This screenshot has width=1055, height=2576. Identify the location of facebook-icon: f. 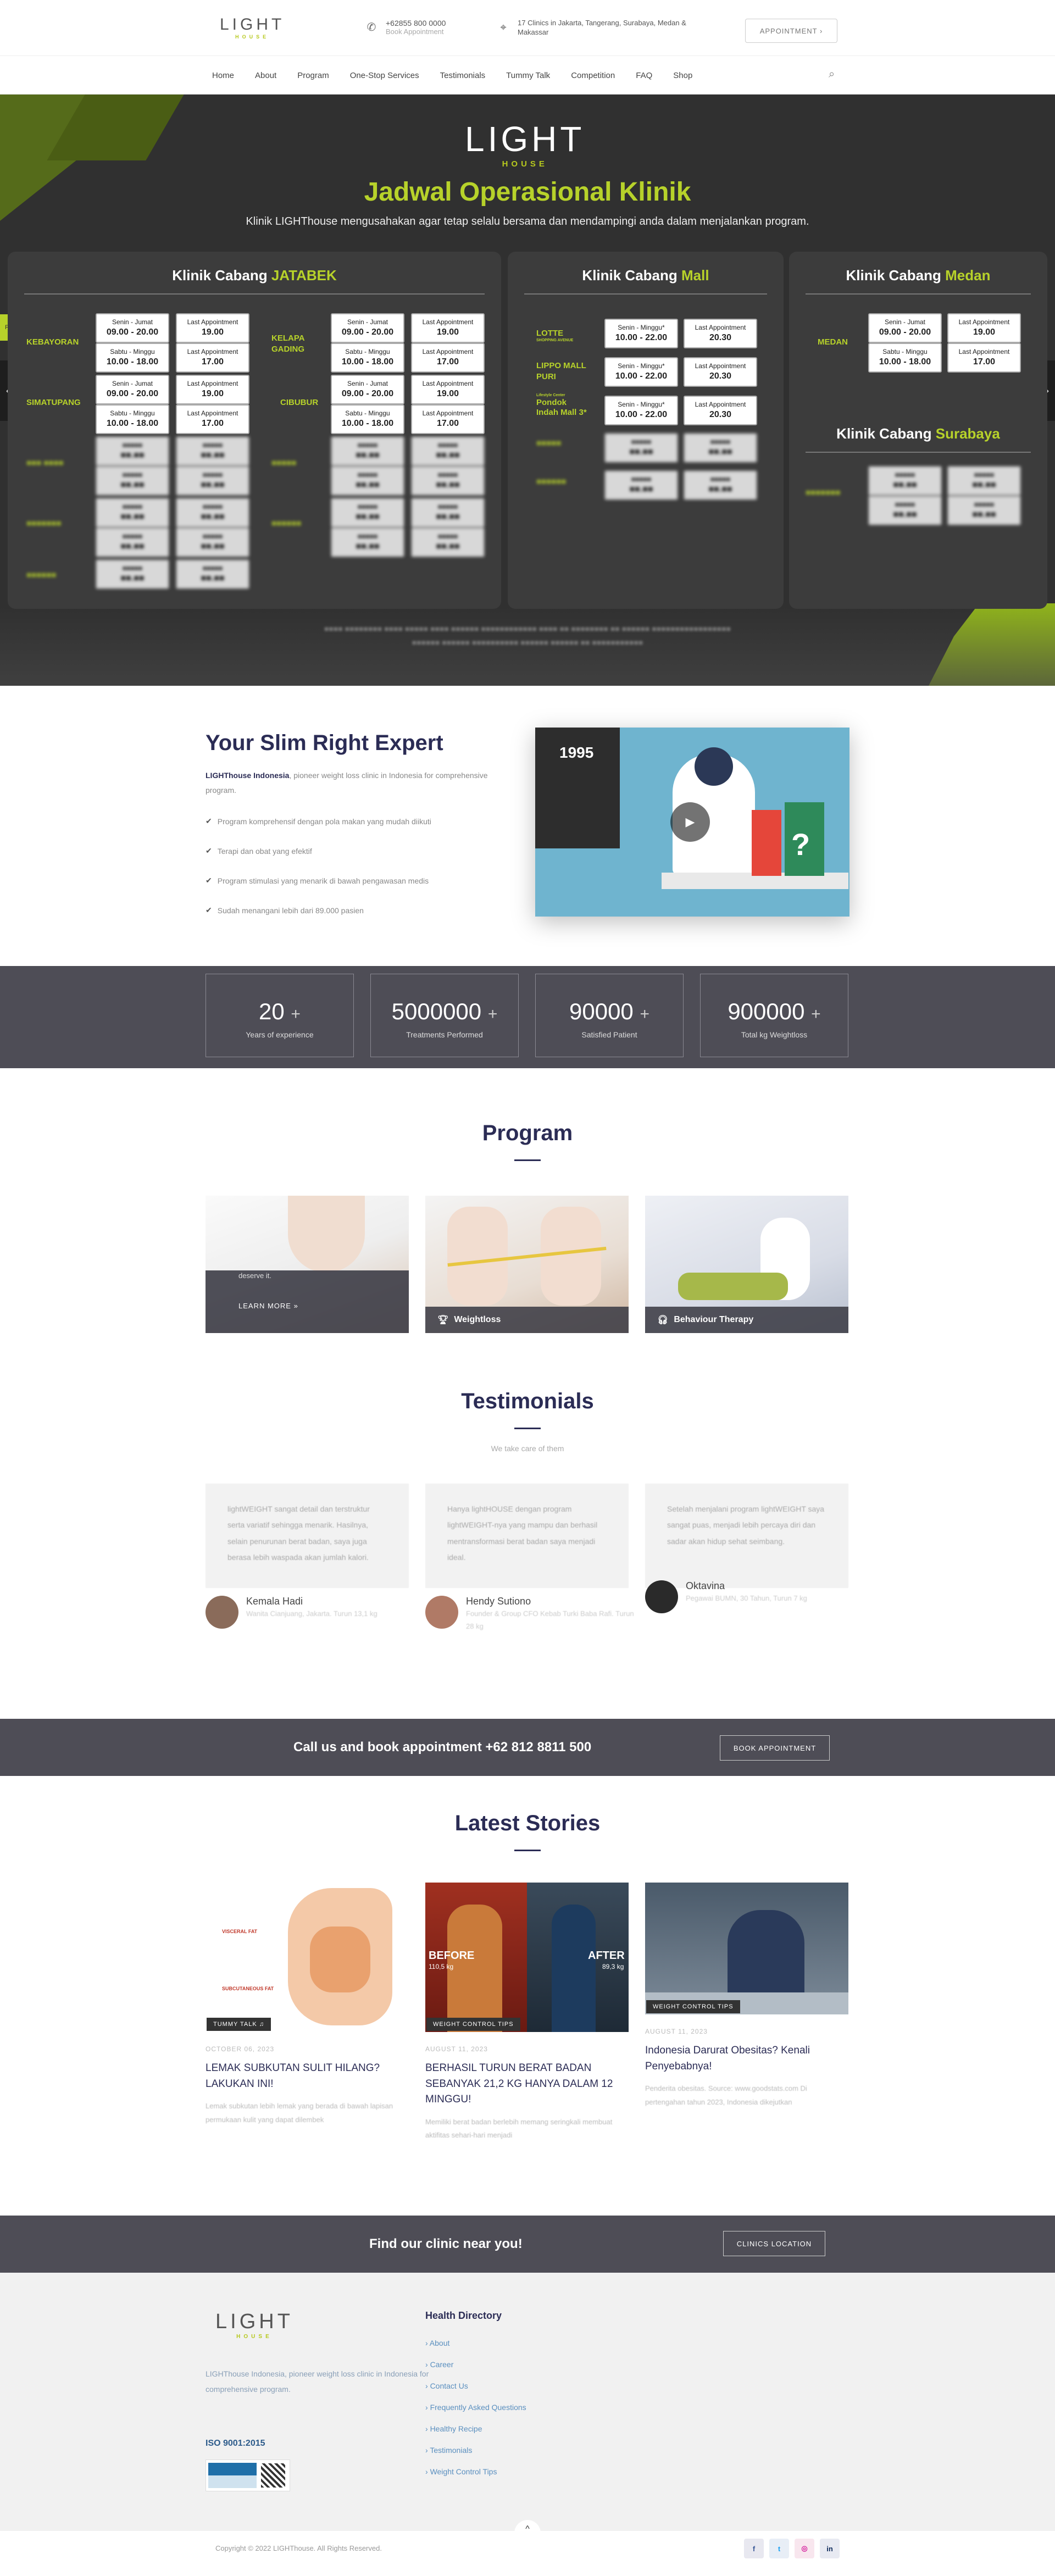
(754, 2548).